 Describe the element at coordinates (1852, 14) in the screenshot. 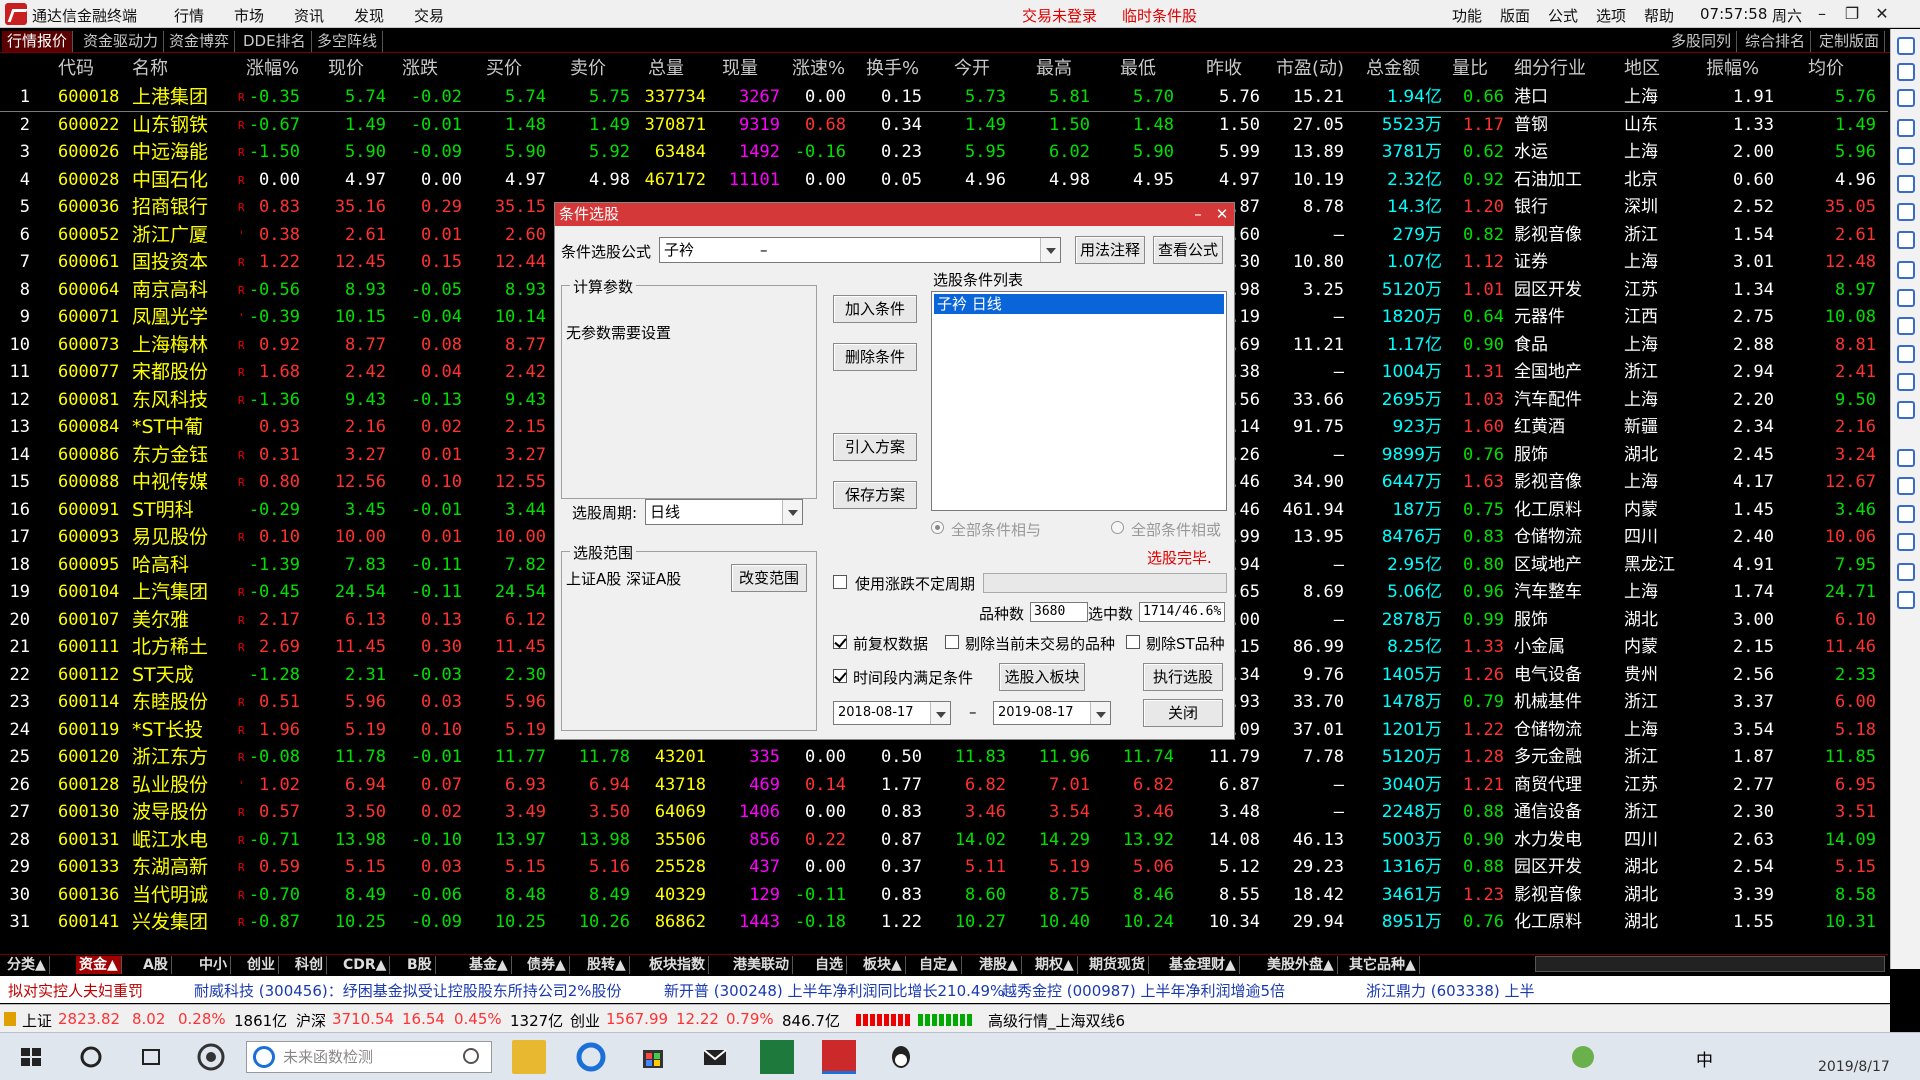

I see `maximize-icon: ❐` at that location.